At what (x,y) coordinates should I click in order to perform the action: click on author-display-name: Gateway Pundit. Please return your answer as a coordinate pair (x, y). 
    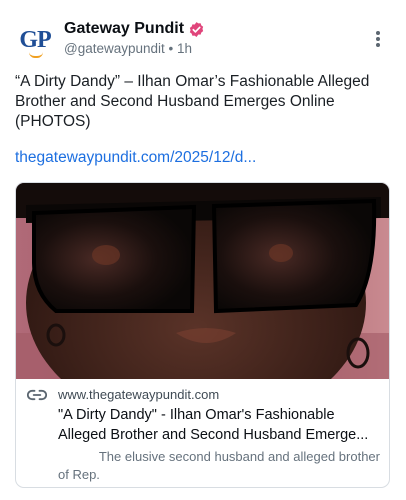
    Looking at the image, I should click on (124, 29).